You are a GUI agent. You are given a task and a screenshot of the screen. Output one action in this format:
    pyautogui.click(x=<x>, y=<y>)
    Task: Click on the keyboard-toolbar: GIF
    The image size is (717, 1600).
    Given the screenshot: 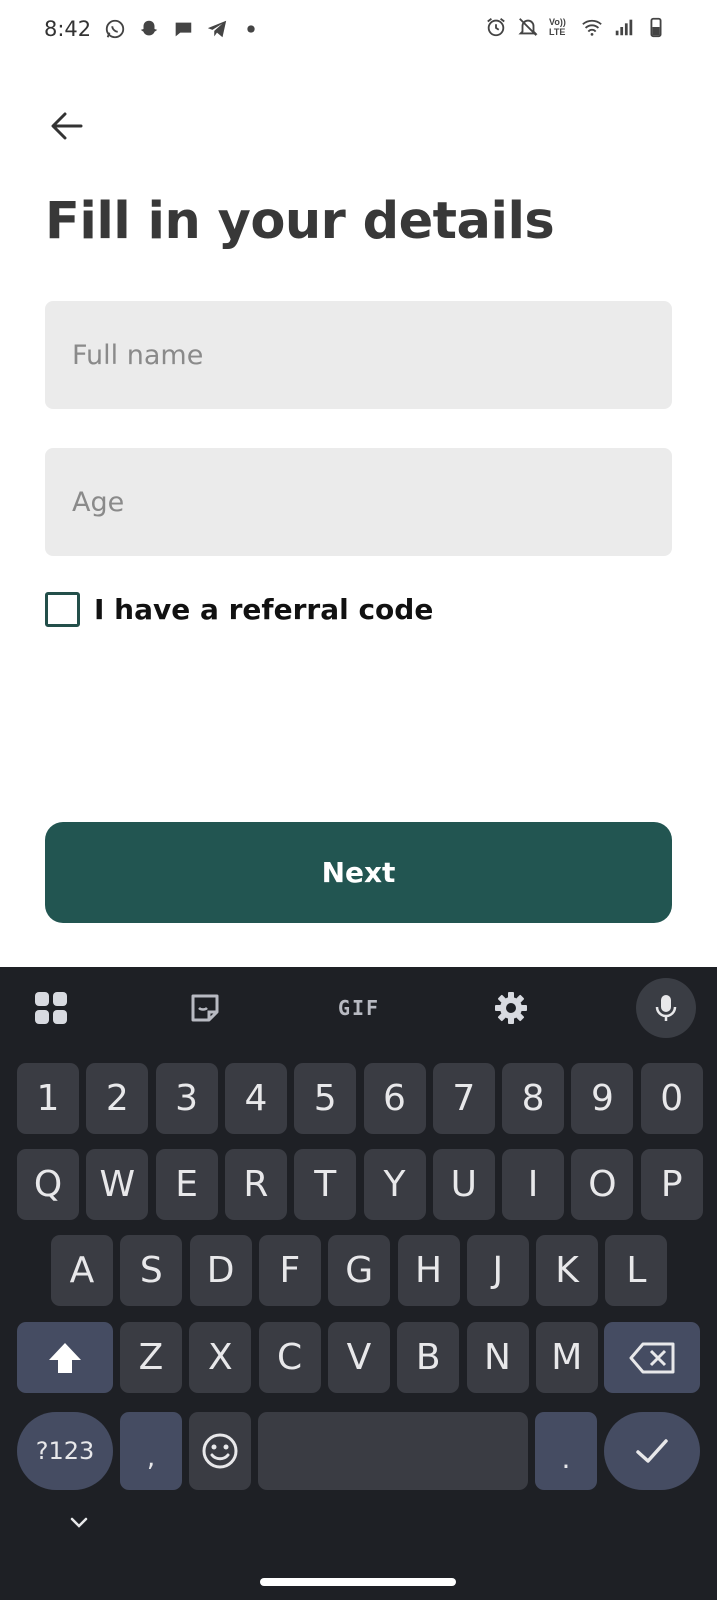 What is the action you would take?
    pyautogui.click(x=358, y=1008)
    